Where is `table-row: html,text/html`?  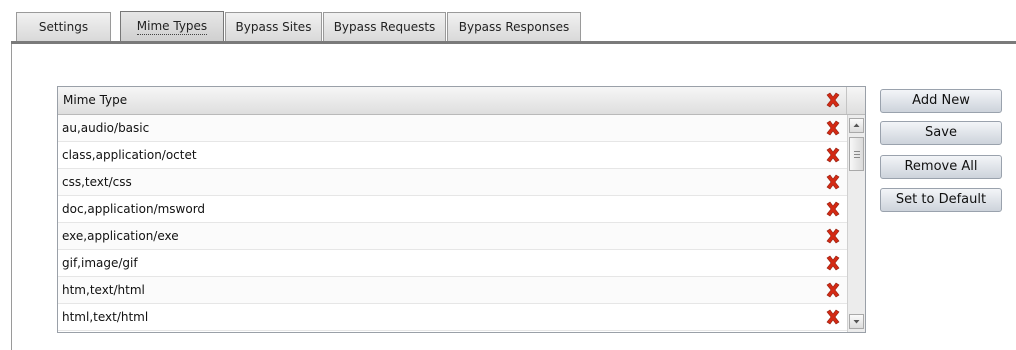 table-row: html,text/html is located at coordinates (452, 317).